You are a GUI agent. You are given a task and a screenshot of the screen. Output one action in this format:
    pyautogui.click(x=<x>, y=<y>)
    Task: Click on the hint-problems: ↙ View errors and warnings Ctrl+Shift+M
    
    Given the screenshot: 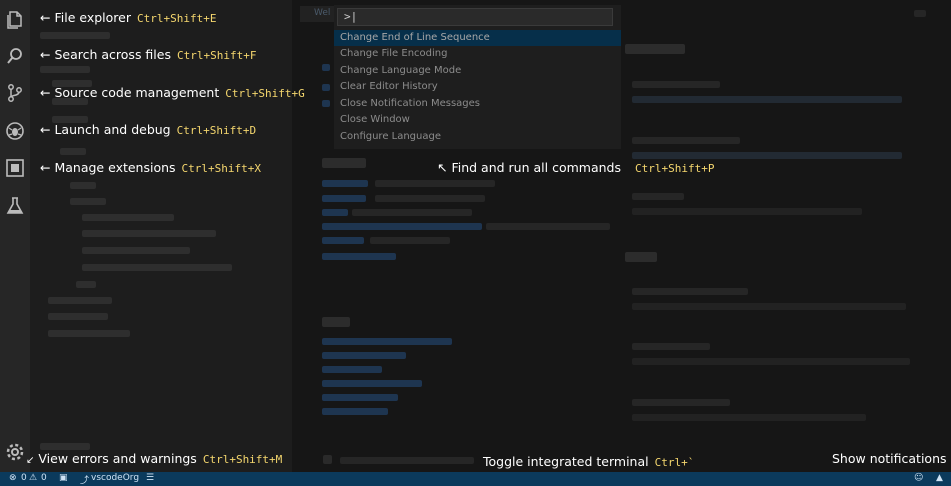 What is the action you would take?
    pyautogui.click(x=154, y=458)
    